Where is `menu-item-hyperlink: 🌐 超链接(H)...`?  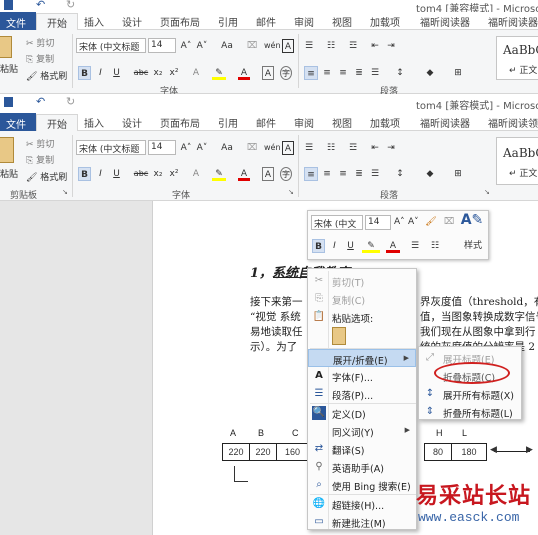 menu-item-hyperlink: 🌐 超链接(H)... is located at coordinates (362, 504).